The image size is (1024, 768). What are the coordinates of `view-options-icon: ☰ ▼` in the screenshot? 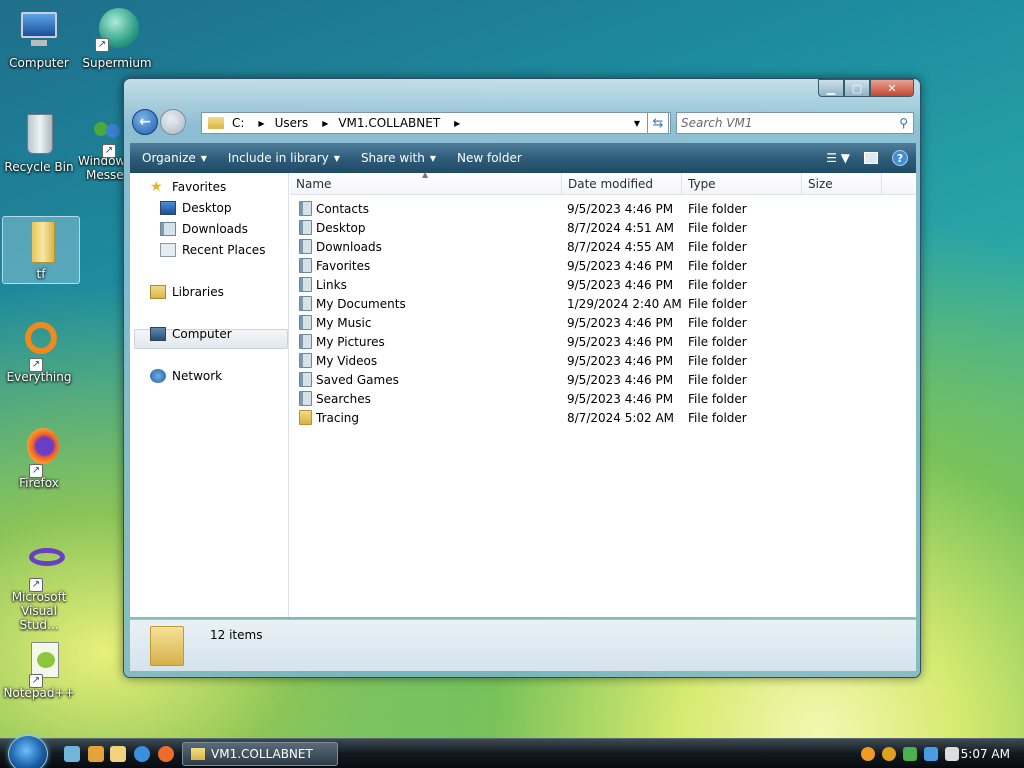 It's located at (838, 158).